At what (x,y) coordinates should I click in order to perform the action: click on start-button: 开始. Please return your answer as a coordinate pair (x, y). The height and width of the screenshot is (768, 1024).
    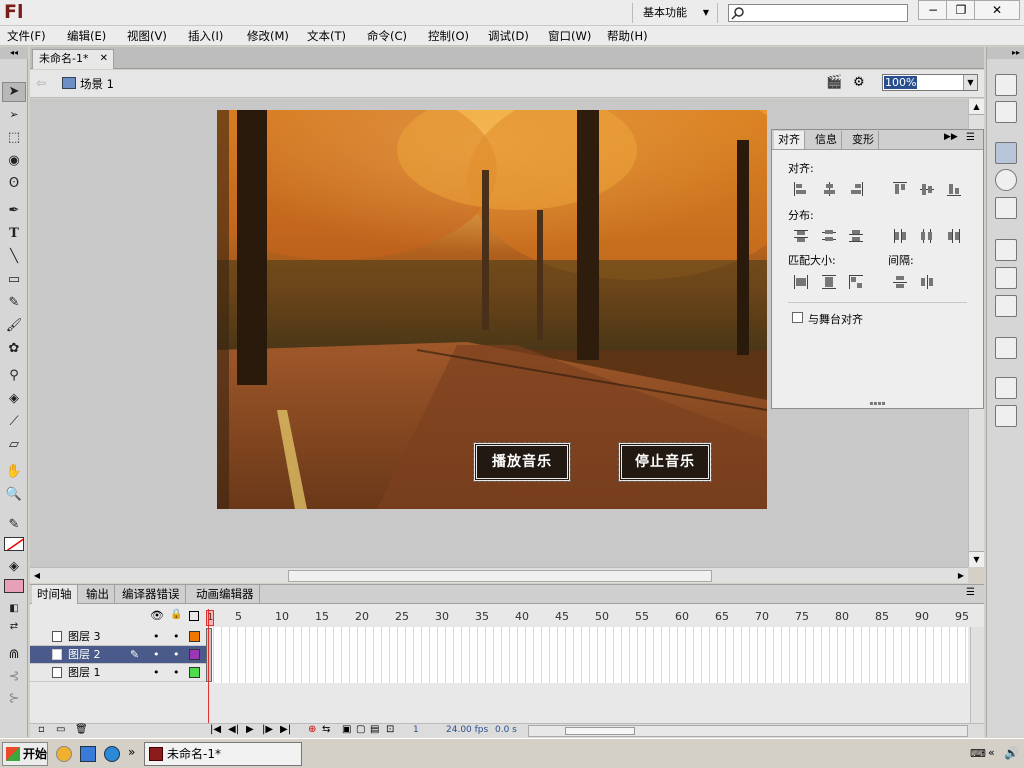
    Looking at the image, I should click on (25, 754).